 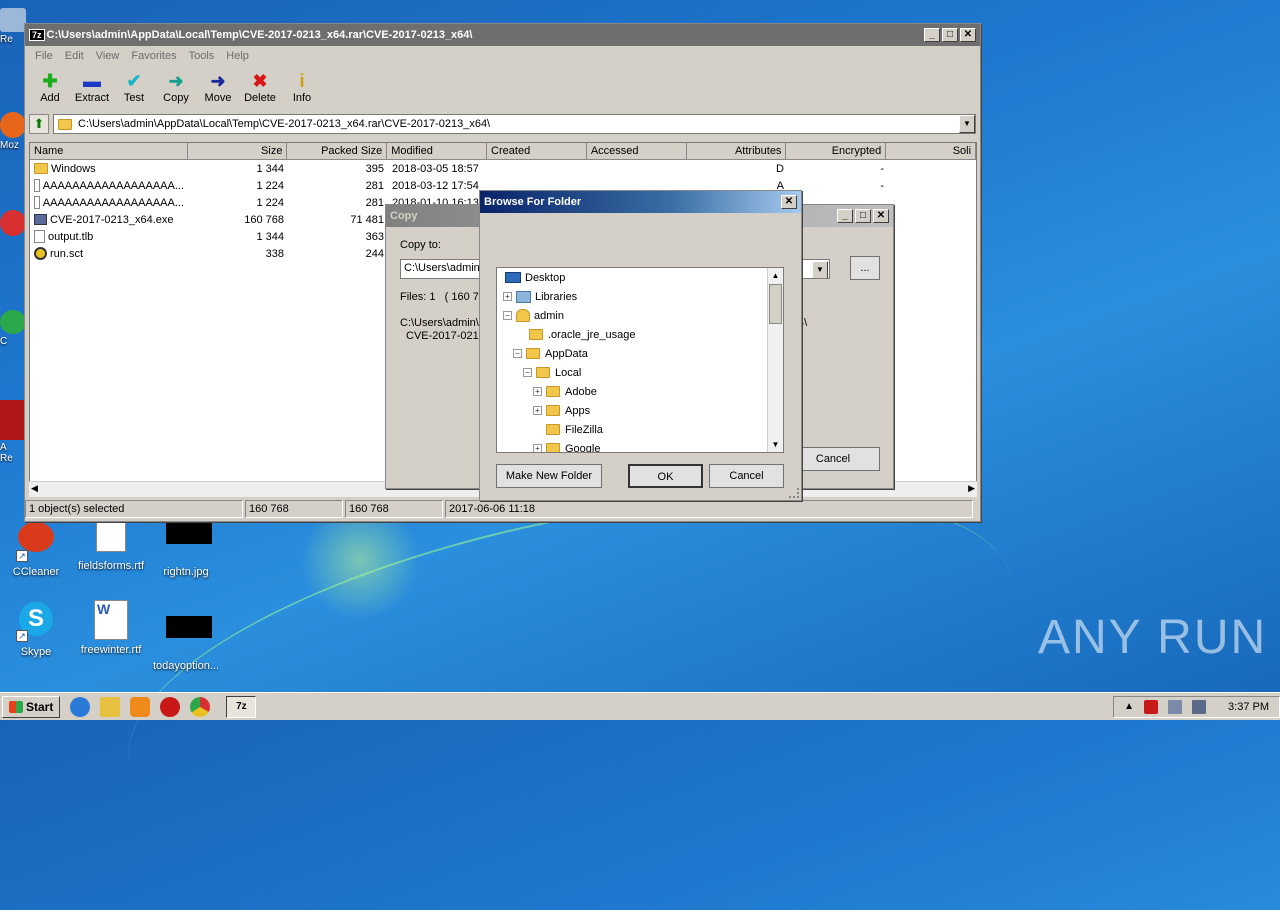 I want to click on col-encrypted: Encrypted, so click(x=836, y=151).